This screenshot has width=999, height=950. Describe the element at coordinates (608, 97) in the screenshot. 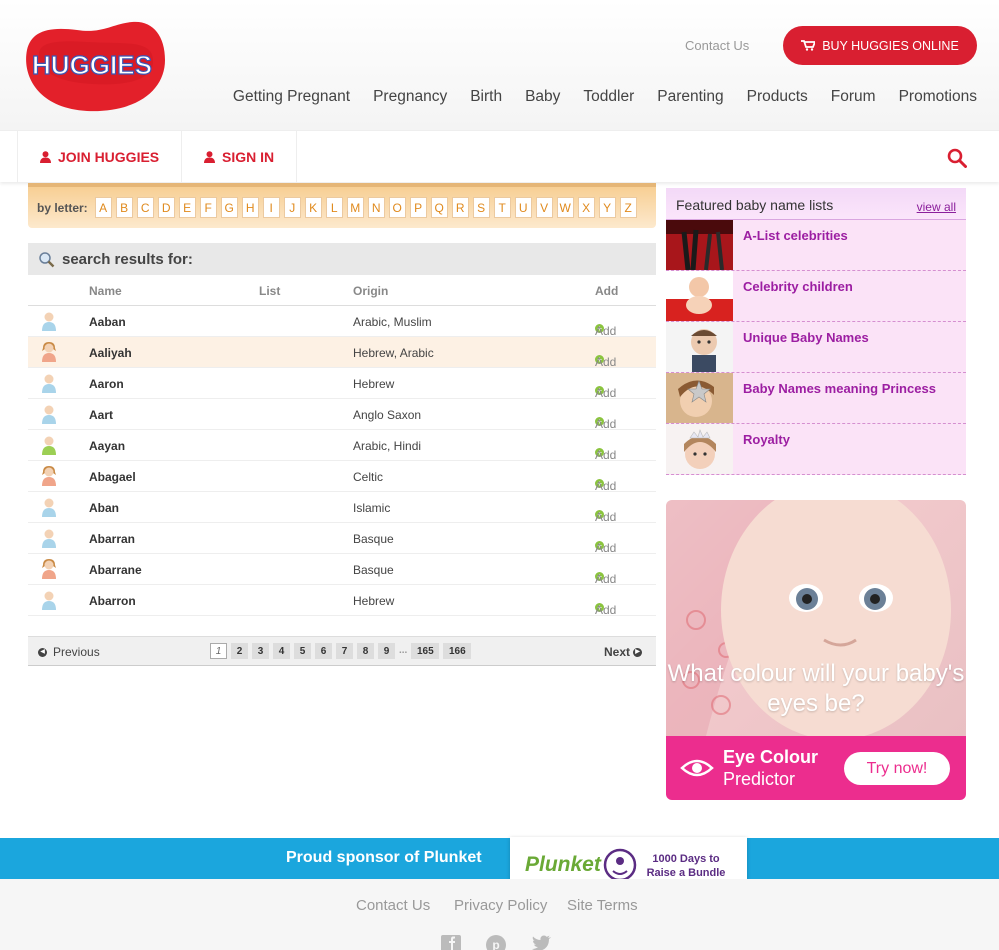

I see `nav-toddler: Toddler` at that location.